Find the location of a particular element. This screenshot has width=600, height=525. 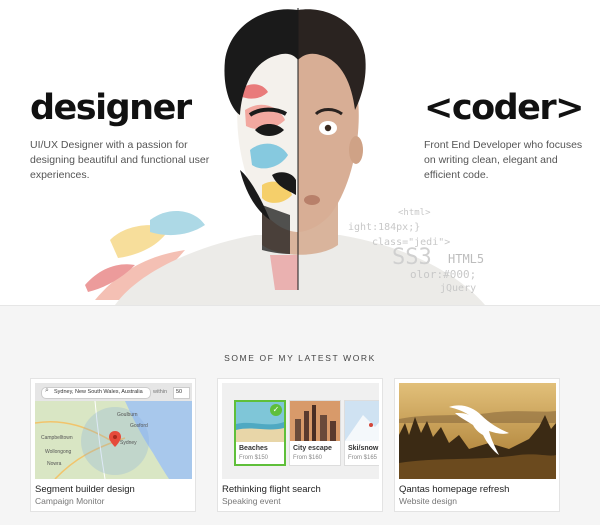

within-value: 50 is located at coordinates (179, 392).